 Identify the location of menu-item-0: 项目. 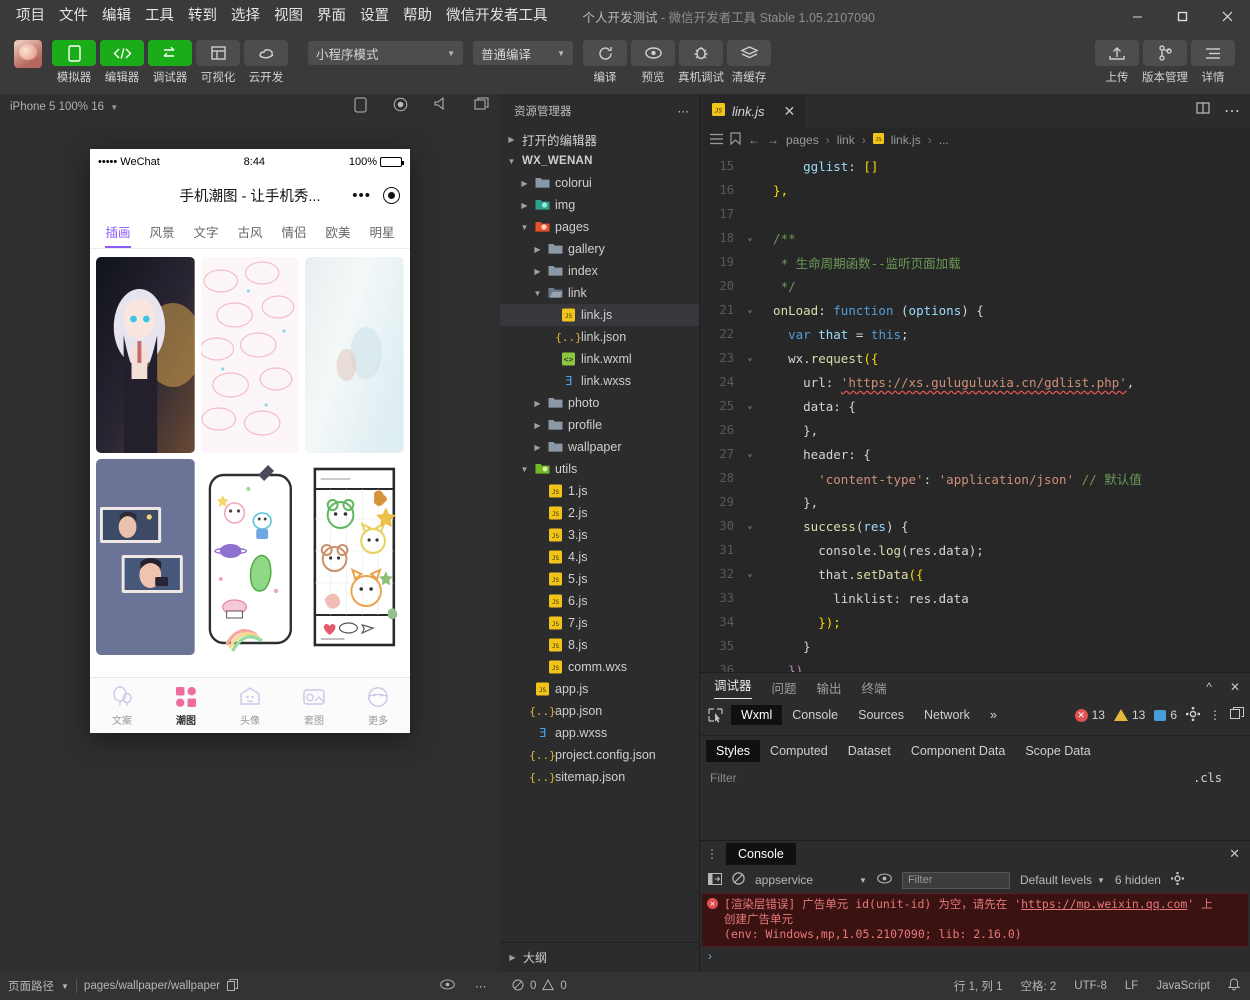
(30, 16).